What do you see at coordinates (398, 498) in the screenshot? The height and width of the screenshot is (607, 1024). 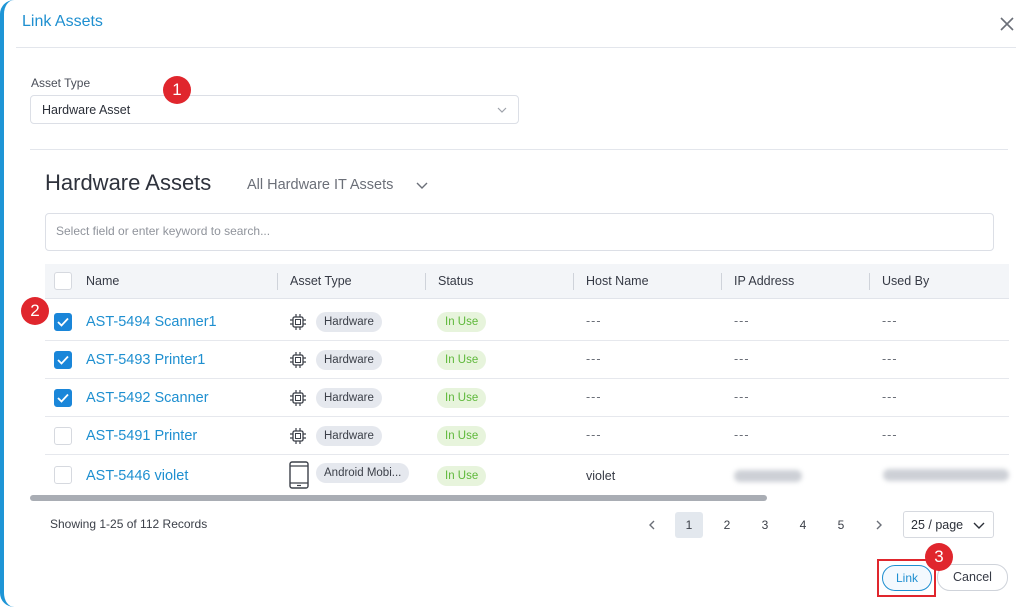 I see `horizontal-scrollbar` at bounding box center [398, 498].